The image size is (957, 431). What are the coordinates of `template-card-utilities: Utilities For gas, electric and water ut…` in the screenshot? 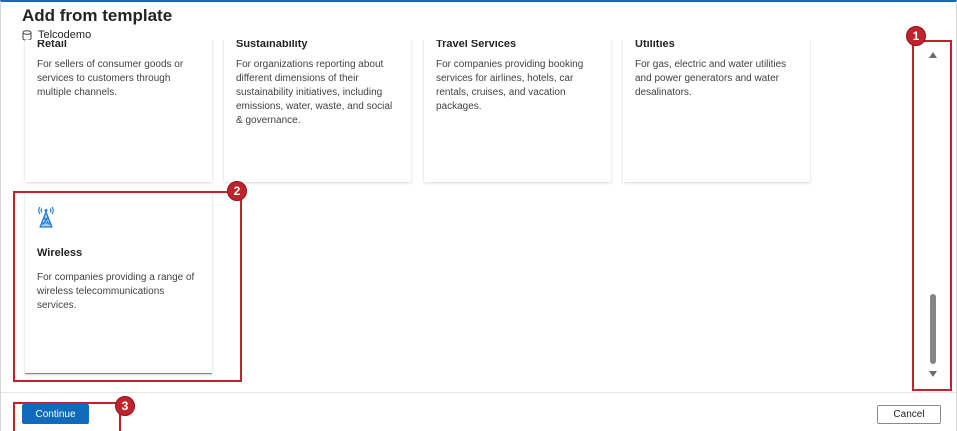 It's located at (716, 111).